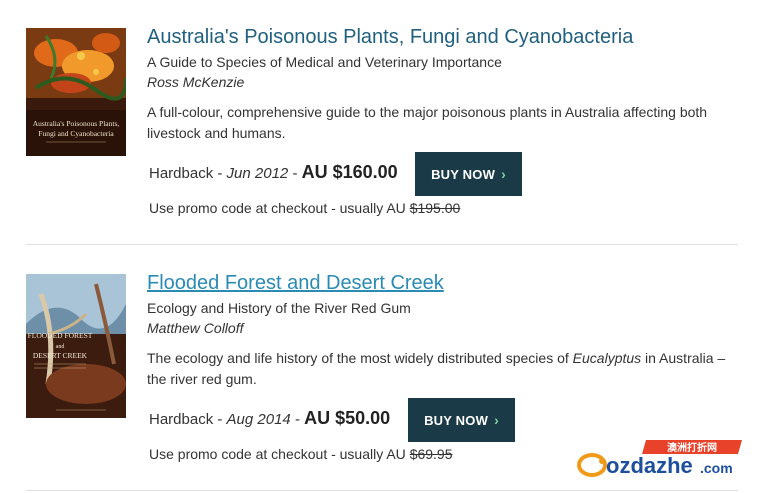  I want to click on format-price: Hardback - Jun 2012 - AU $160.00, so click(273, 172).